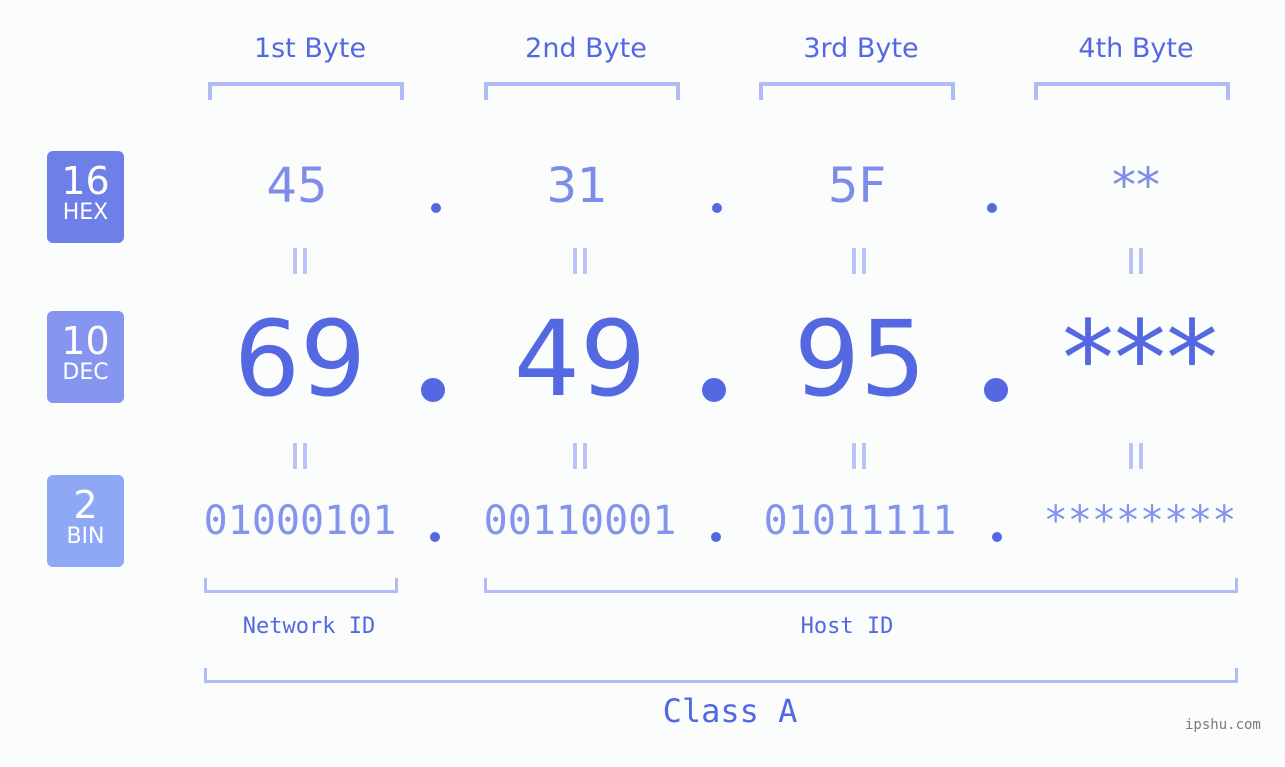 The width and height of the screenshot is (1285, 767). I want to click on byte-header-2: 2nd Byte, so click(586, 48).